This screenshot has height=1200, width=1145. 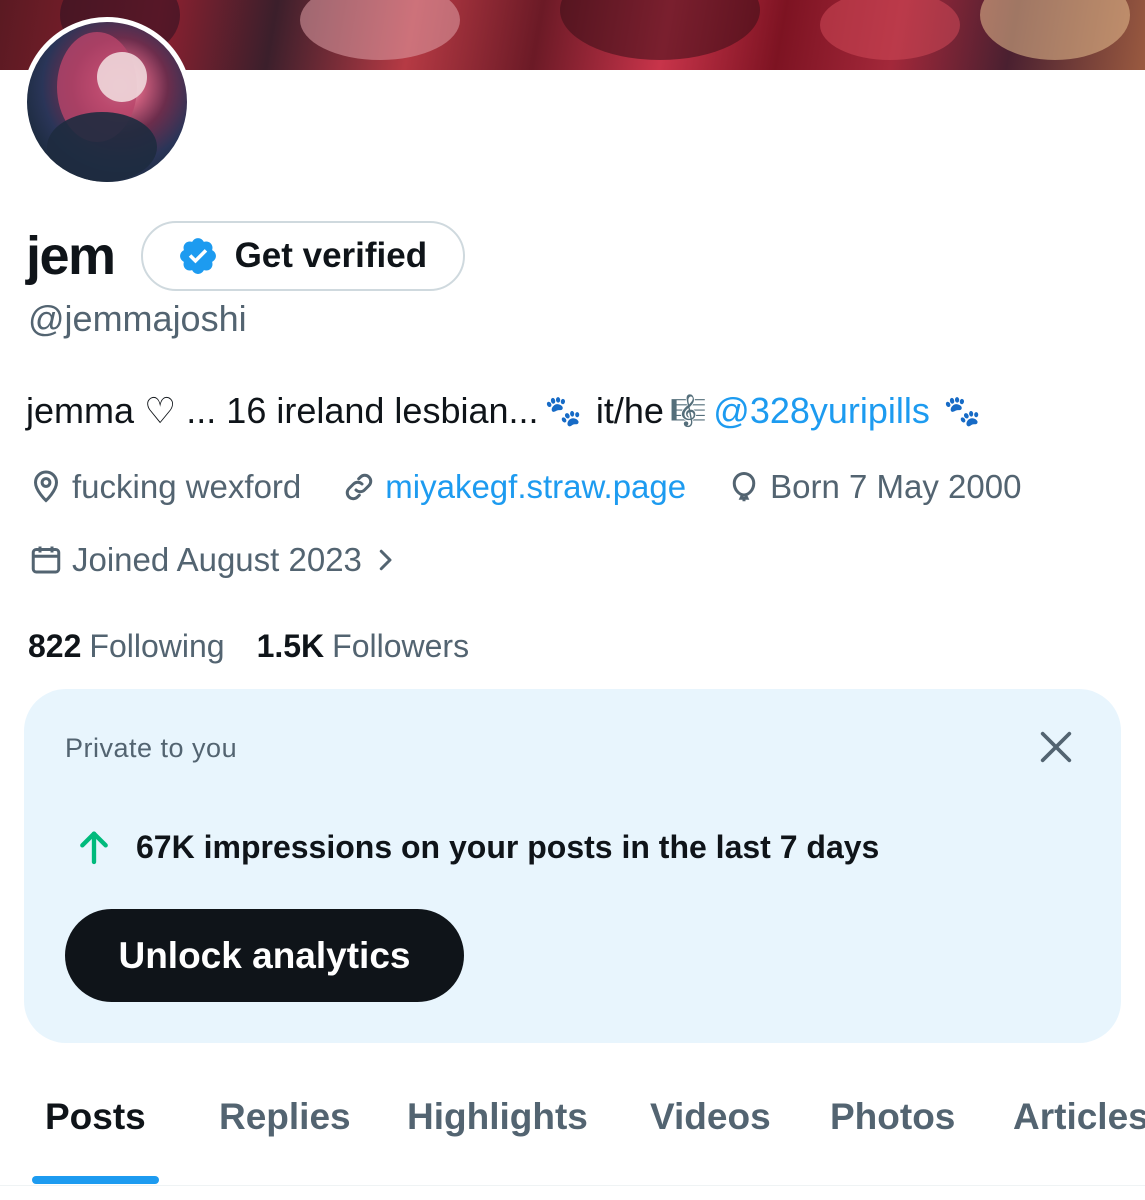 What do you see at coordinates (46, 486) in the screenshot?
I see `location-pin-icon` at bounding box center [46, 486].